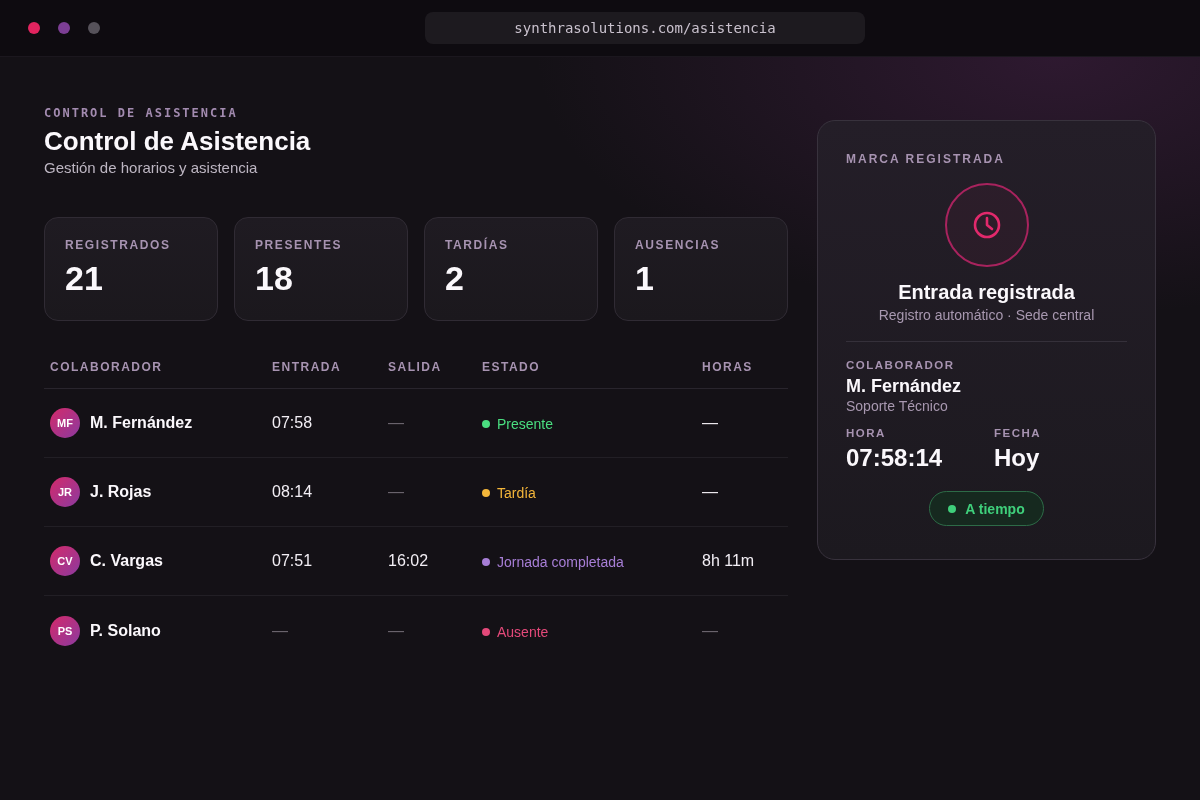  Describe the element at coordinates (516, 493) in the screenshot. I see `status-label: Tardía` at that location.